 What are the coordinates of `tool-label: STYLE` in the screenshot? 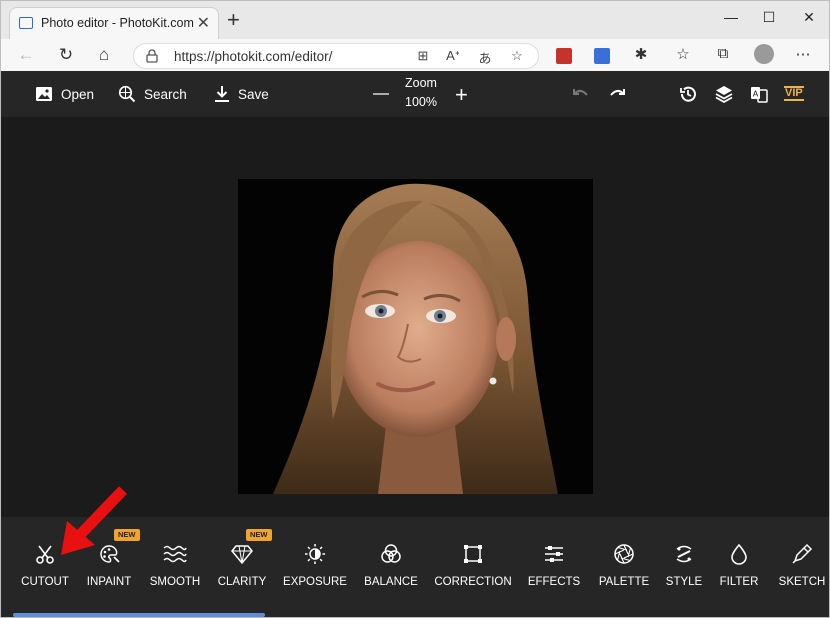 It's located at (684, 582).